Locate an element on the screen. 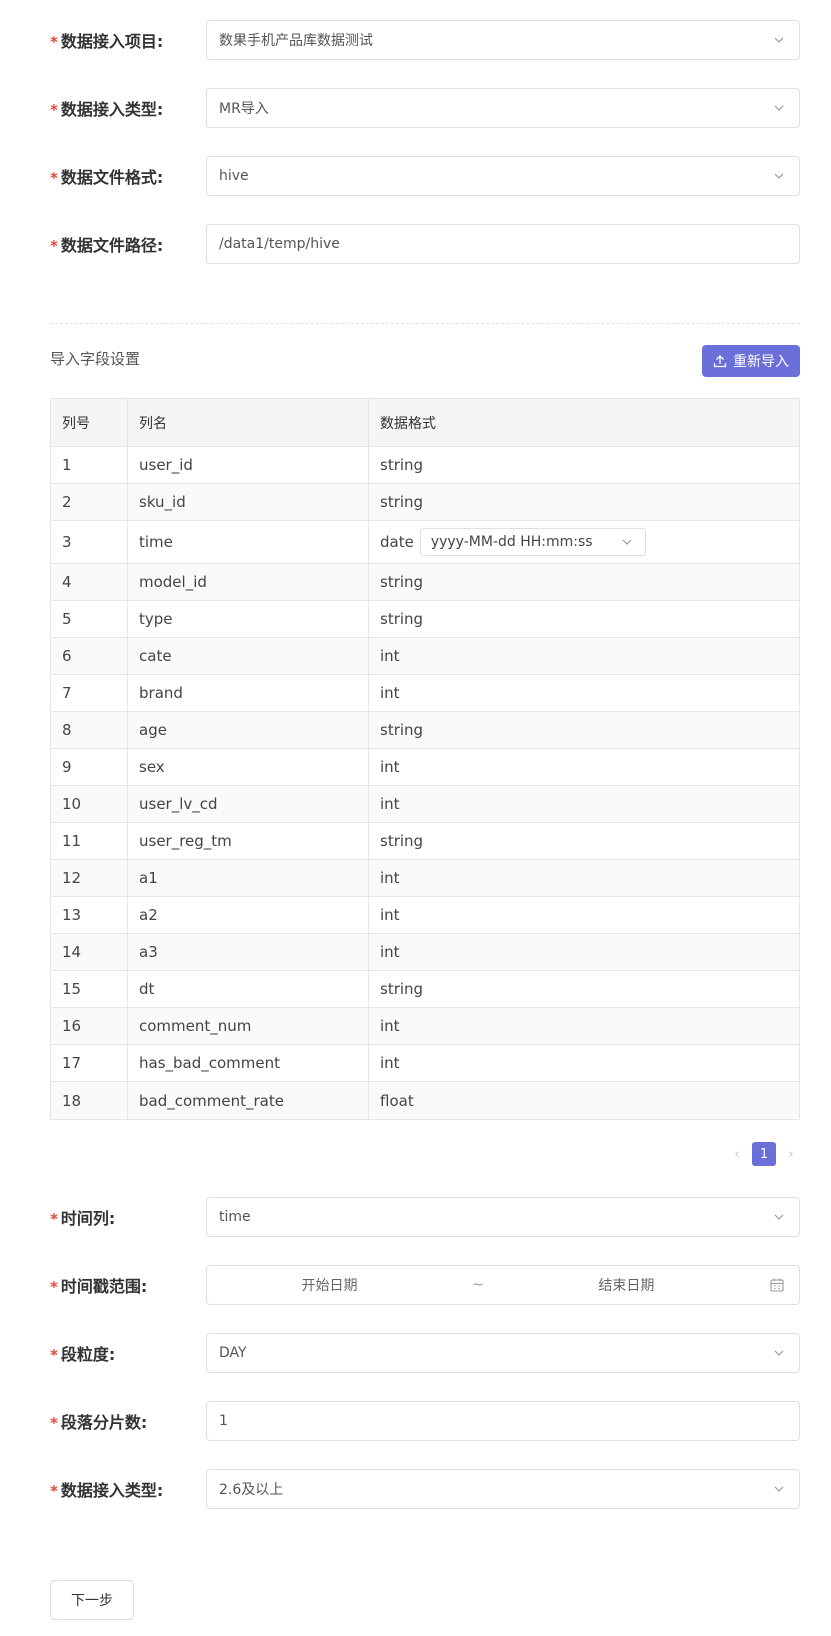 The height and width of the screenshot is (1636, 831). time-range-picker: 开始日期 ~ 结束日期 is located at coordinates (503, 1285).